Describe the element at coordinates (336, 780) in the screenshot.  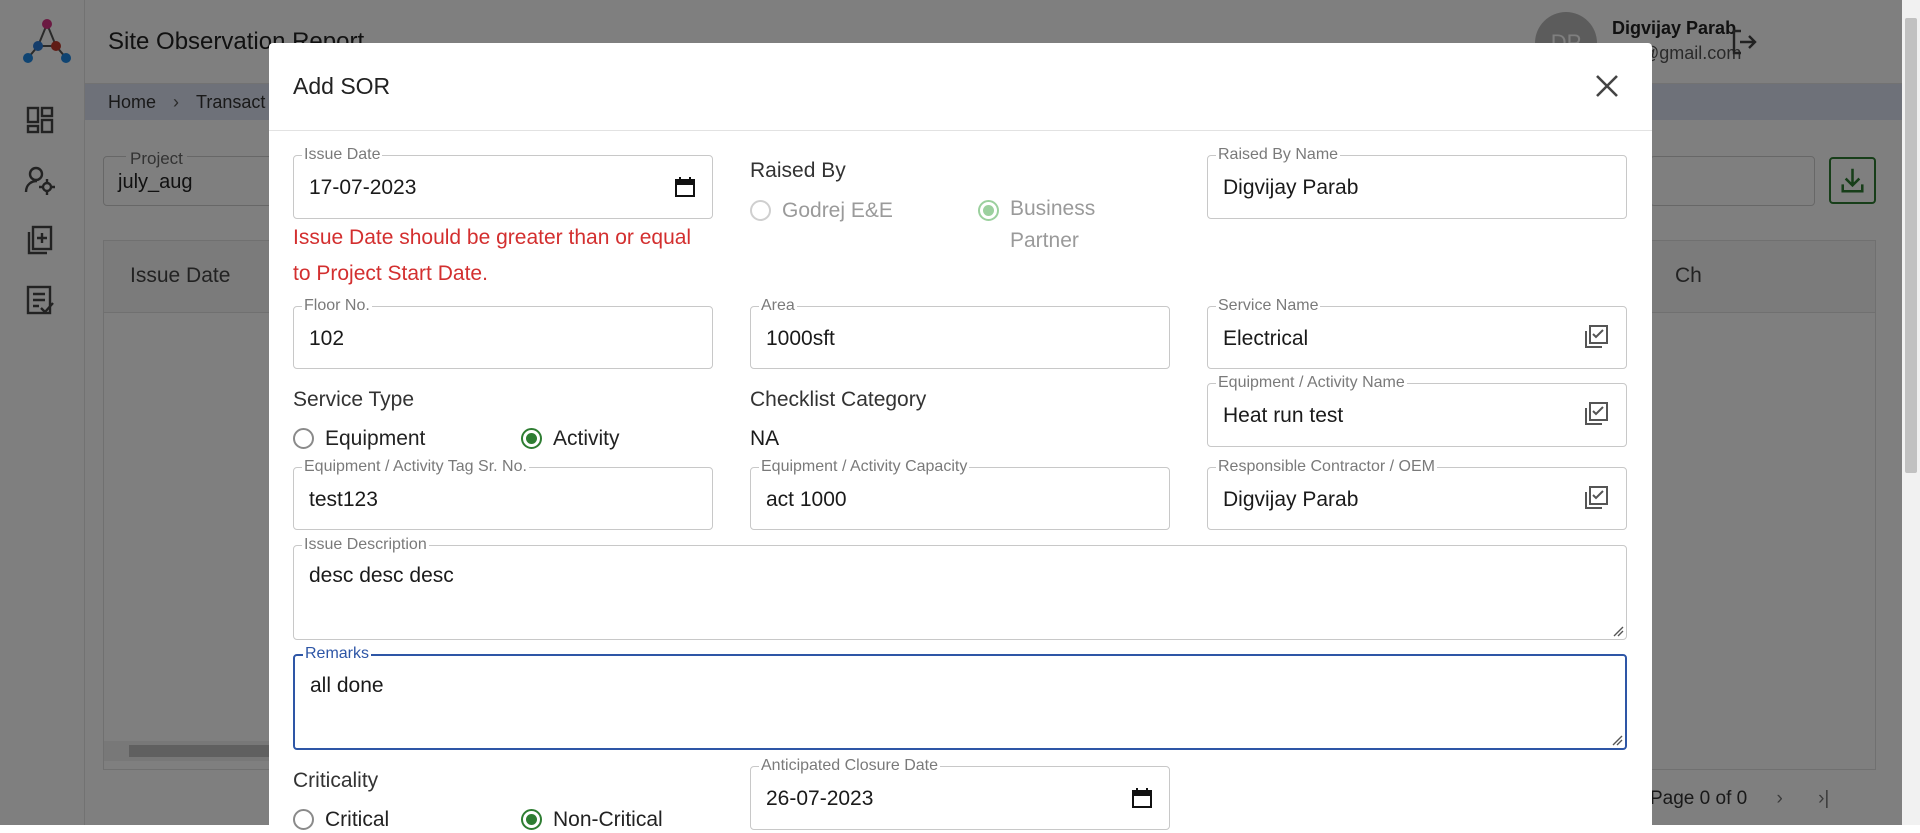
I see `criticality-label: Criticality` at that location.